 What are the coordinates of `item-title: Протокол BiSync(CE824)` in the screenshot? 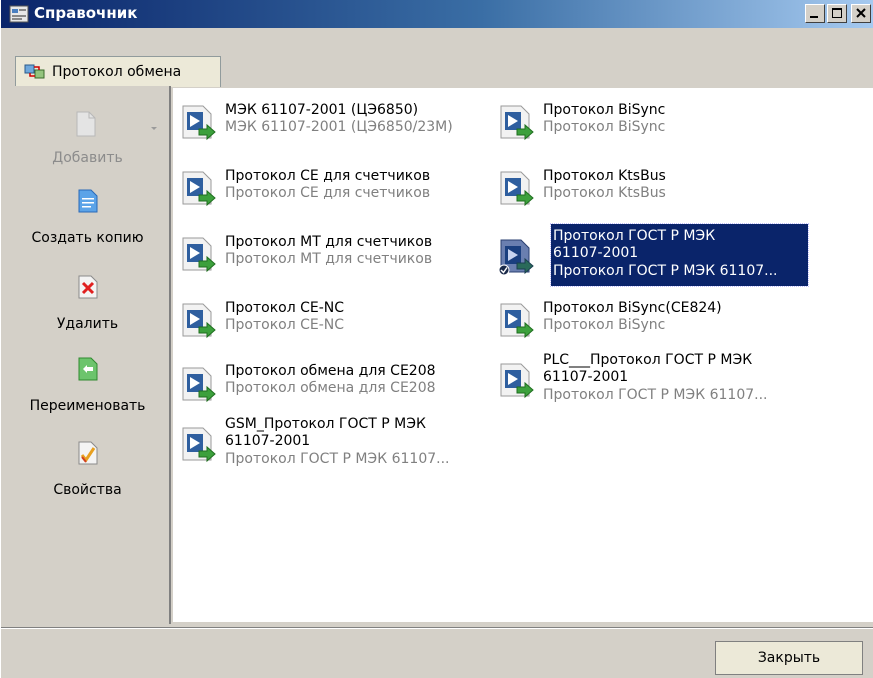 It's located at (632, 308).